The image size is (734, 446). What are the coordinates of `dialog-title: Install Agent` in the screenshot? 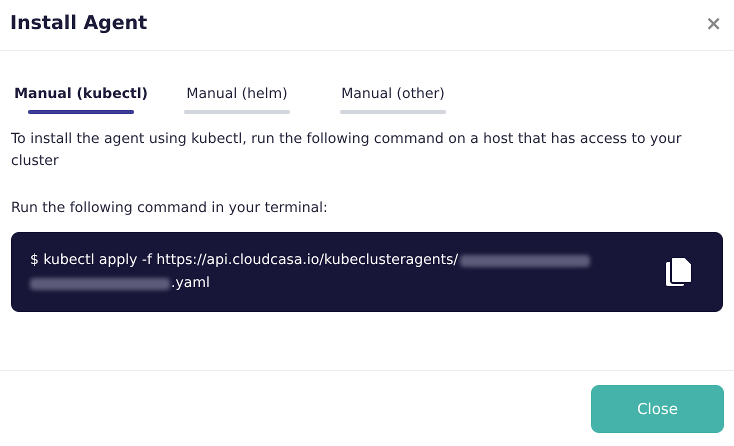 It's located at (79, 23).